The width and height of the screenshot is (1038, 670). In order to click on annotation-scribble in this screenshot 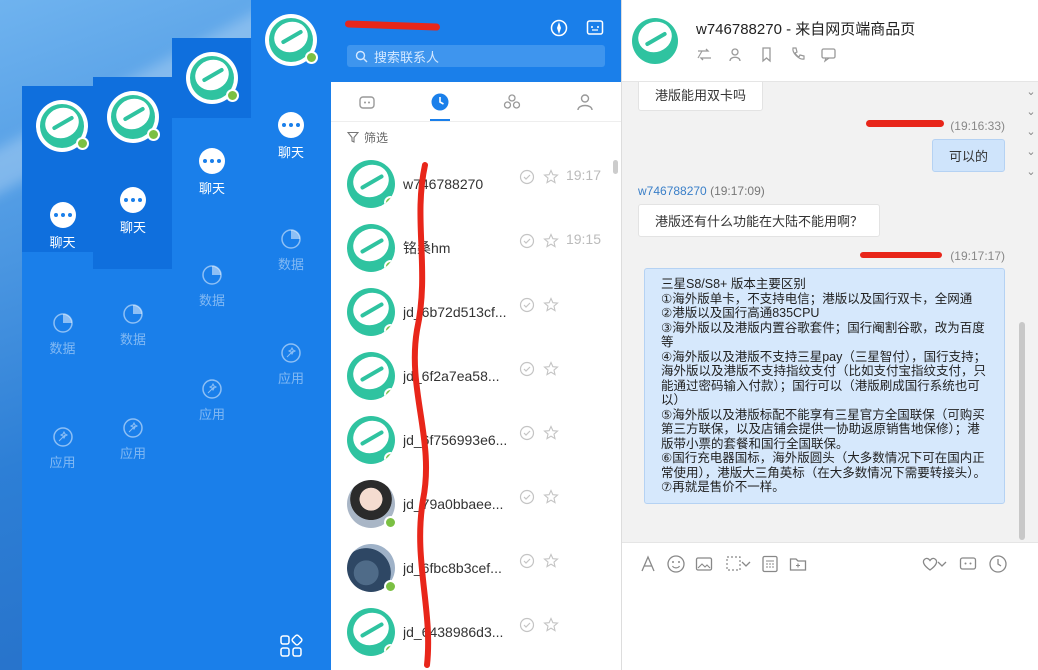, I will do `click(421, 415)`.